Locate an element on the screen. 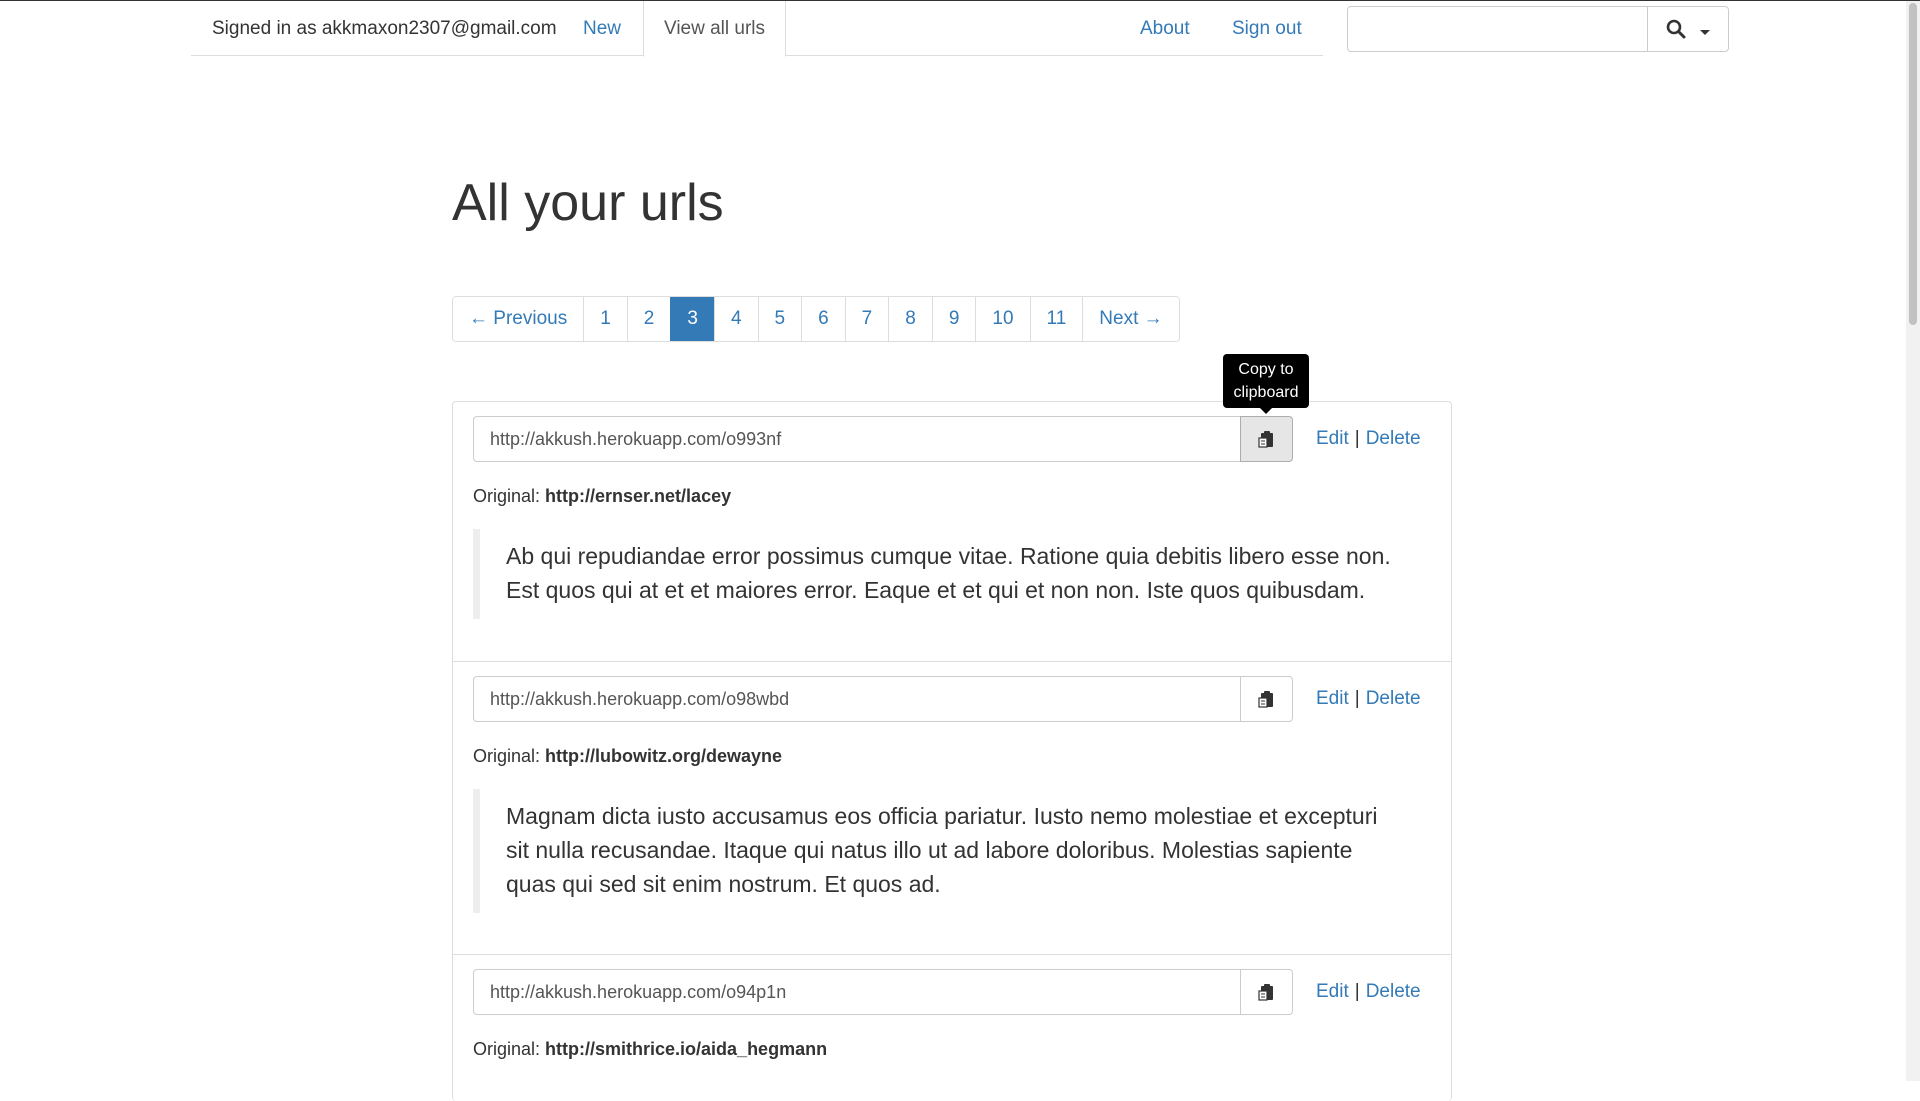  copy-tooltip: Copy to clipboard is located at coordinates (1266, 384).